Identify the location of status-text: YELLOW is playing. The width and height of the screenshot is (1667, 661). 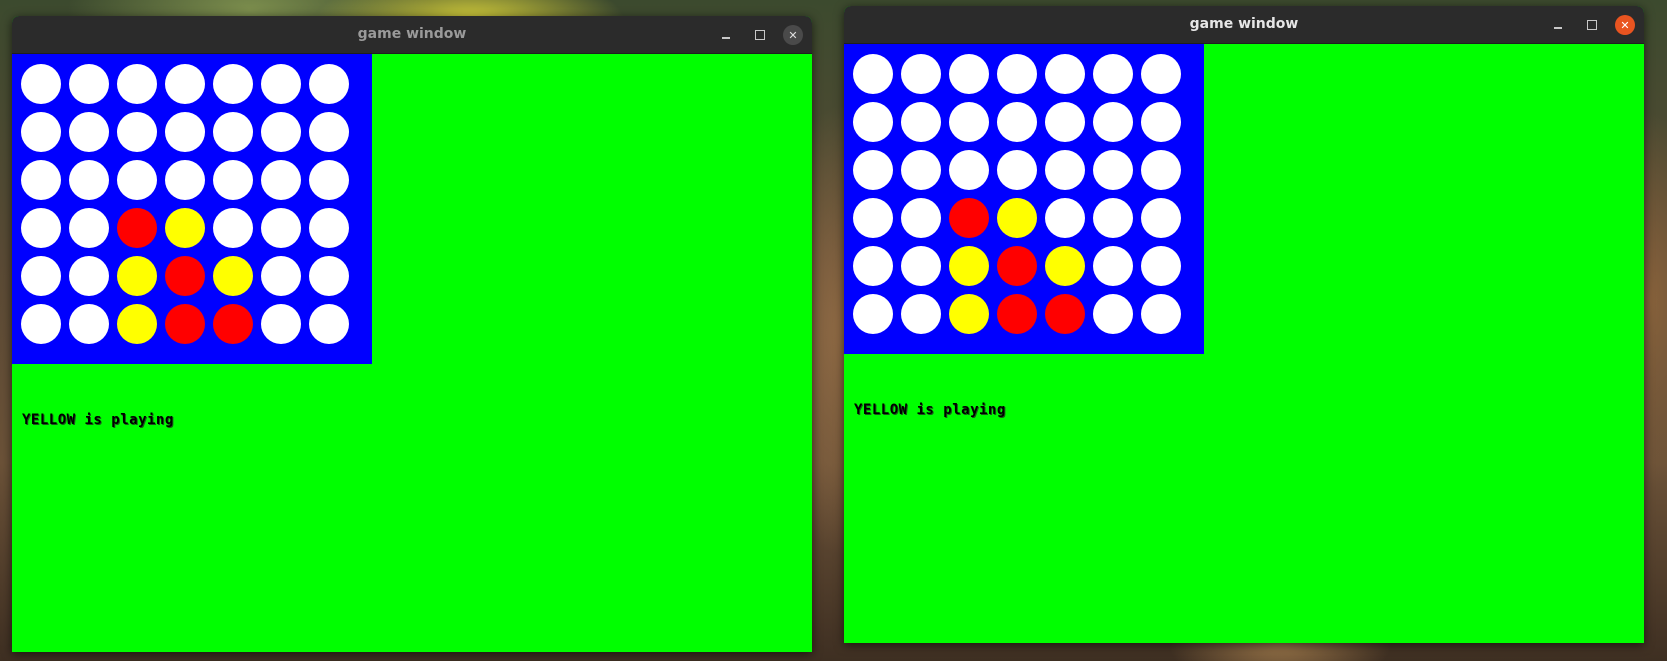
(930, 410).